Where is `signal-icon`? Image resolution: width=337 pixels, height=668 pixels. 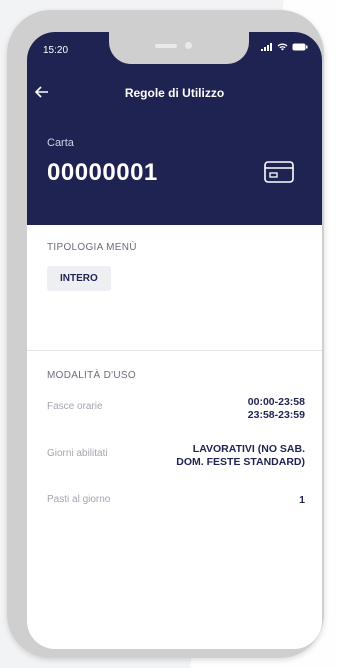
signal-icon is located at coordinates (267, 48).